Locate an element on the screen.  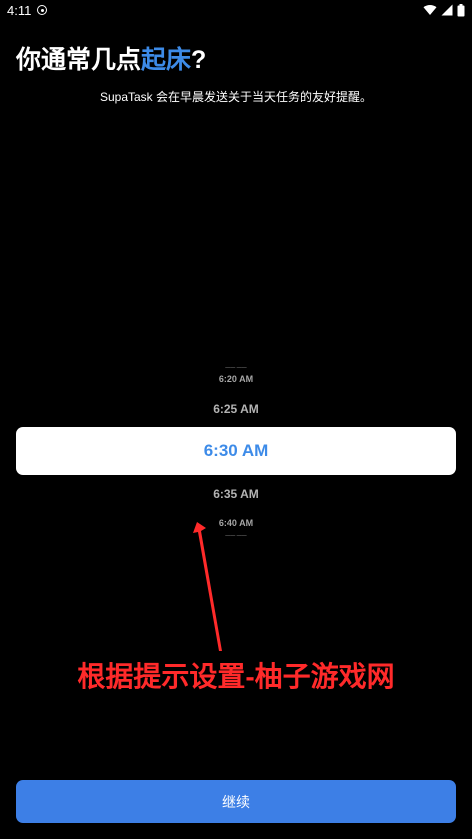
title-accent: 起床 is located at coordinates (166, 60).